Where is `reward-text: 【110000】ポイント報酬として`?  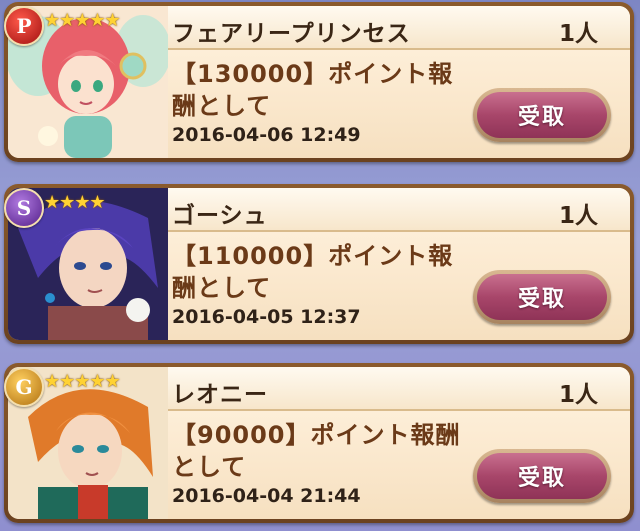 reward-text: 【110000】ポイント報酬として is located at coordinates (313, 272).